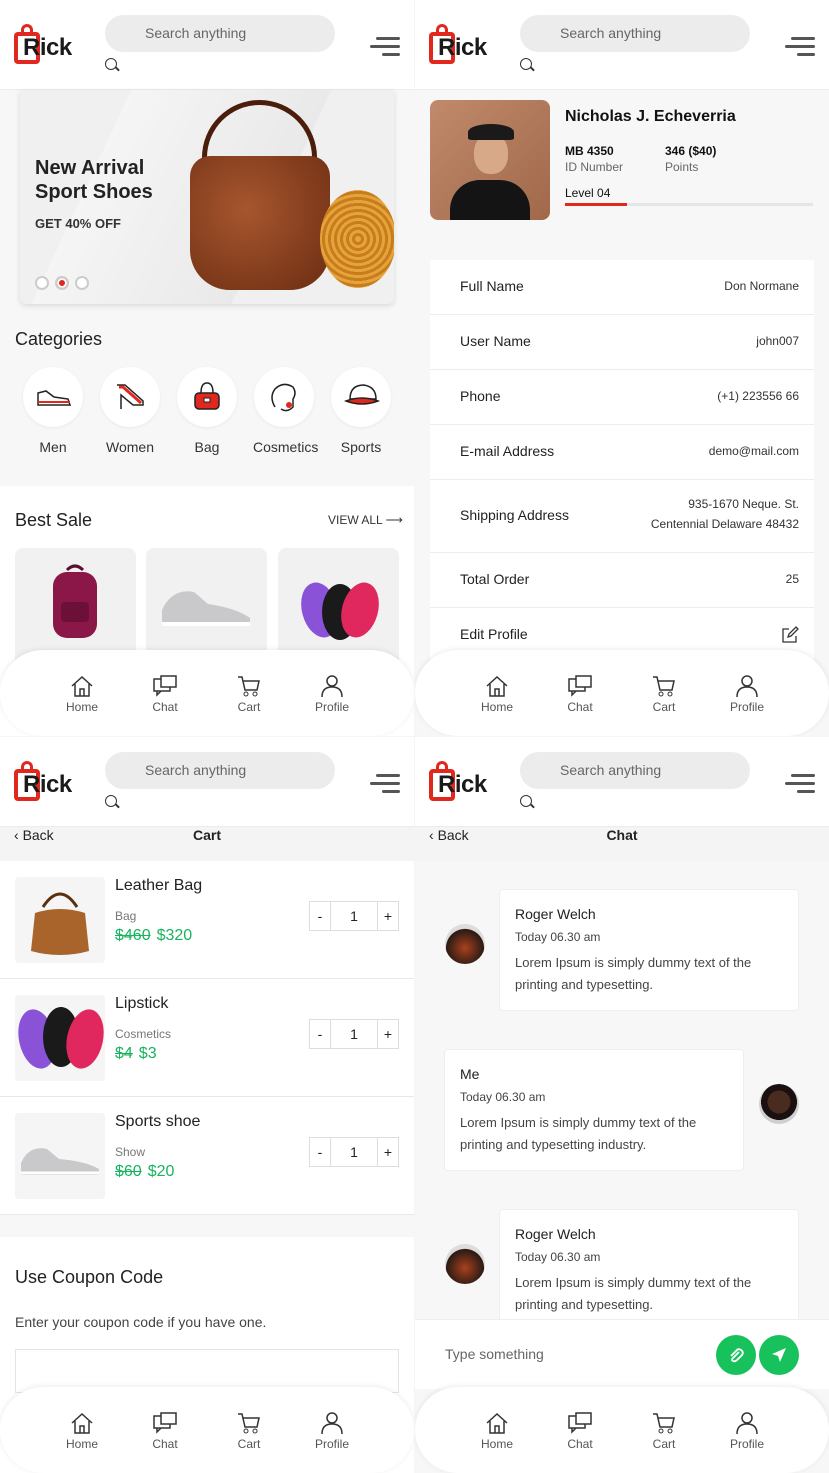 The height and width of the screenshot is (1473, 829). What do you see at coordinates (78, 223) in the screenshot?
I see `banner-subtitle: GET 40% OFF` at bounding box center [78, 223].